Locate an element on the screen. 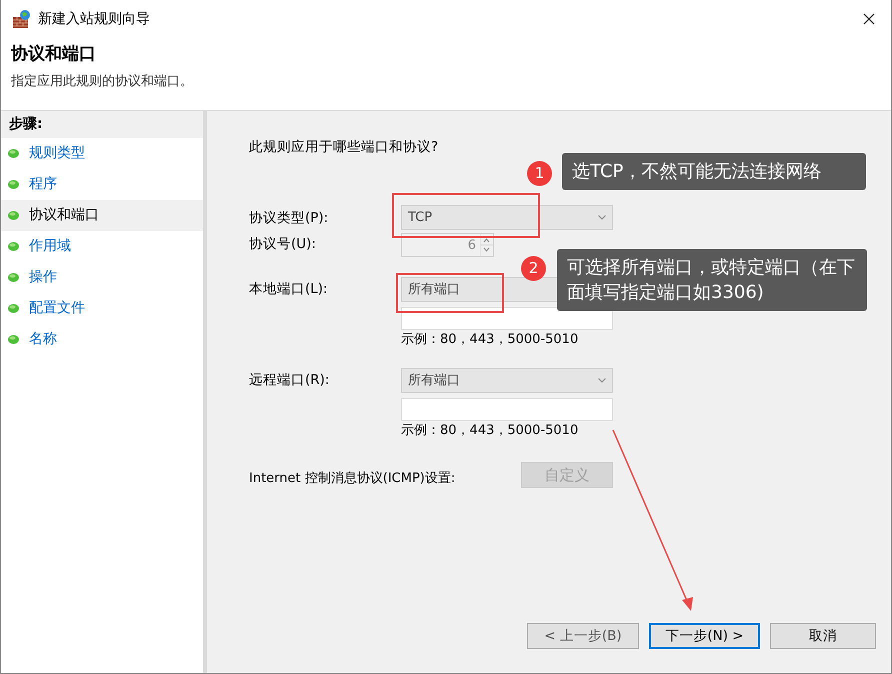  step-item: 协议和端口 is located at coordinates (102, 215).